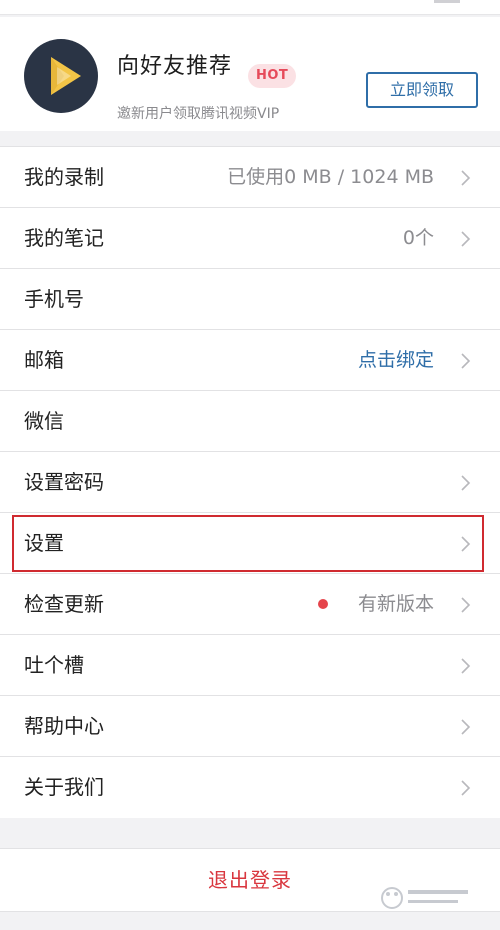  I want to click on update-status-value: 有新版本, so click(395, 604).